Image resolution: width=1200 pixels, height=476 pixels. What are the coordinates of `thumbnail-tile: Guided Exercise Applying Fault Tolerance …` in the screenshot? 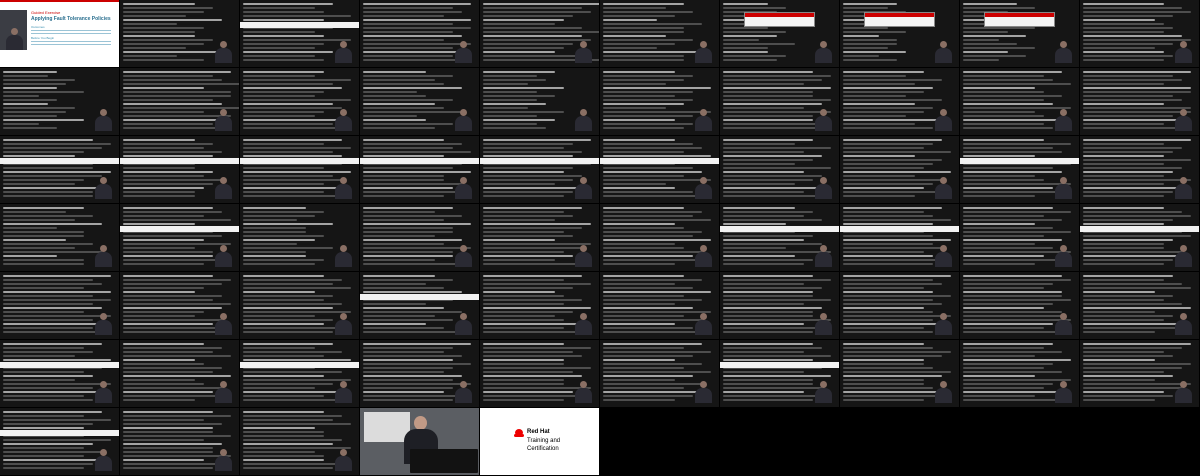 It's located at (59, 33).